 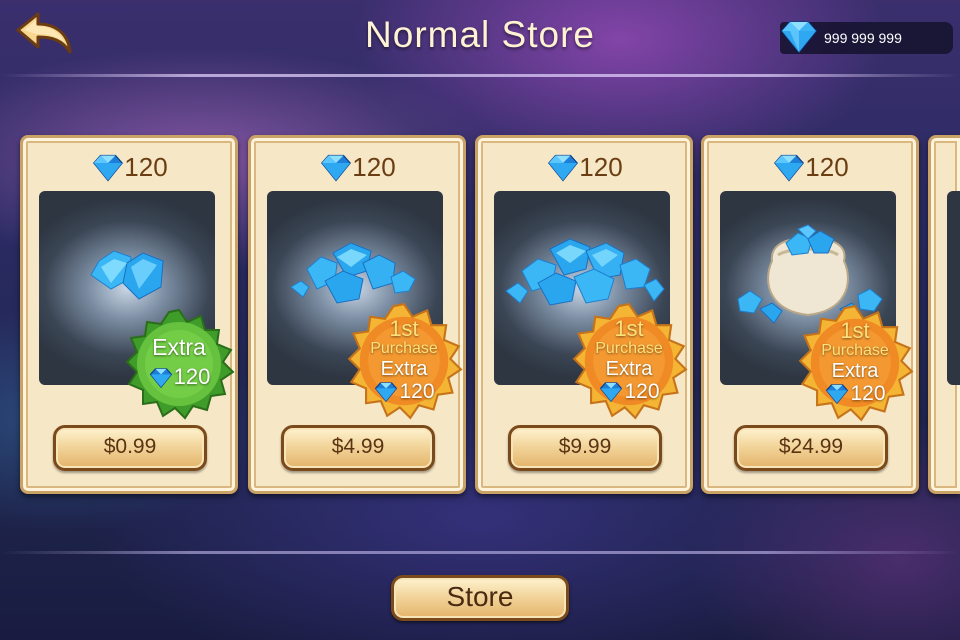 I want to click on buy-button: $24.99, so click(x=811, y=448).